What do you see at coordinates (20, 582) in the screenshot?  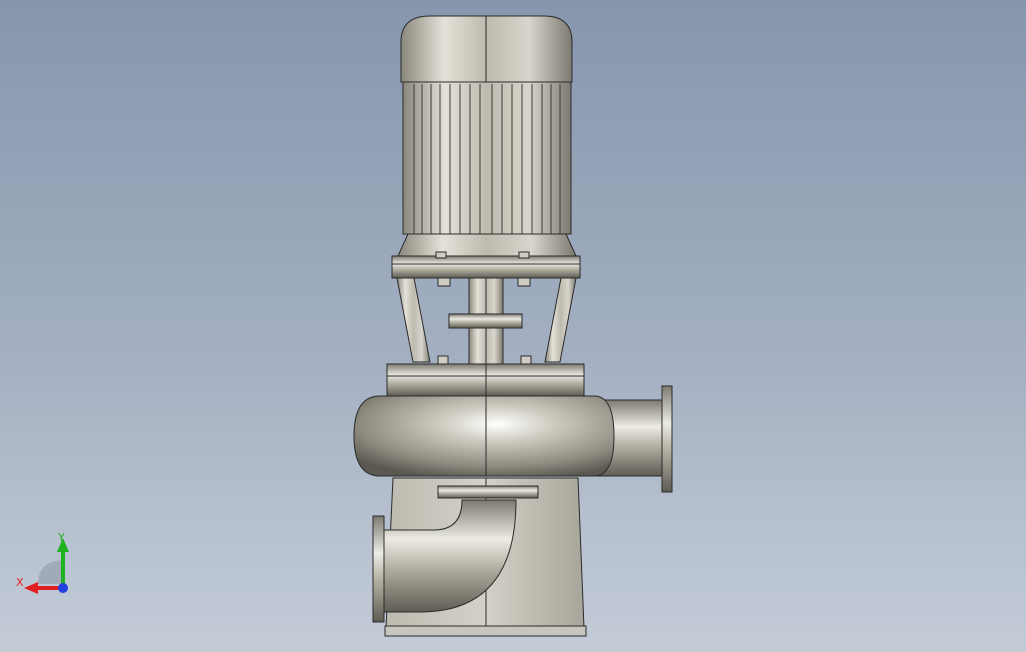 I see `x-axis-label: X` at bounding box center [20, 582].